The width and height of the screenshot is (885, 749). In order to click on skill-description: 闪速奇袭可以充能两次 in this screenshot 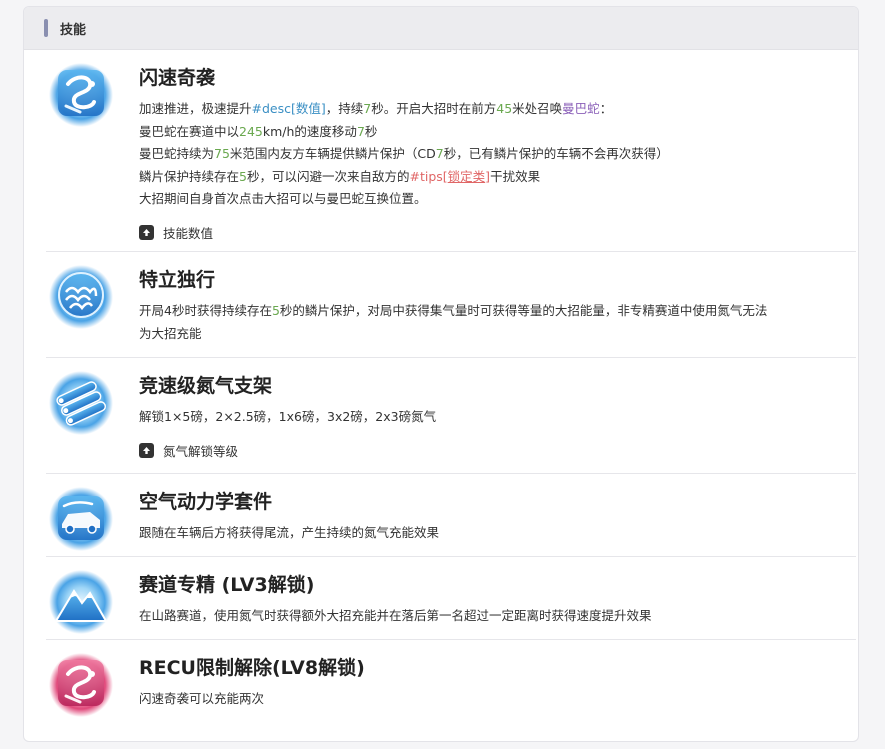, I will do `click(497, 699)`.